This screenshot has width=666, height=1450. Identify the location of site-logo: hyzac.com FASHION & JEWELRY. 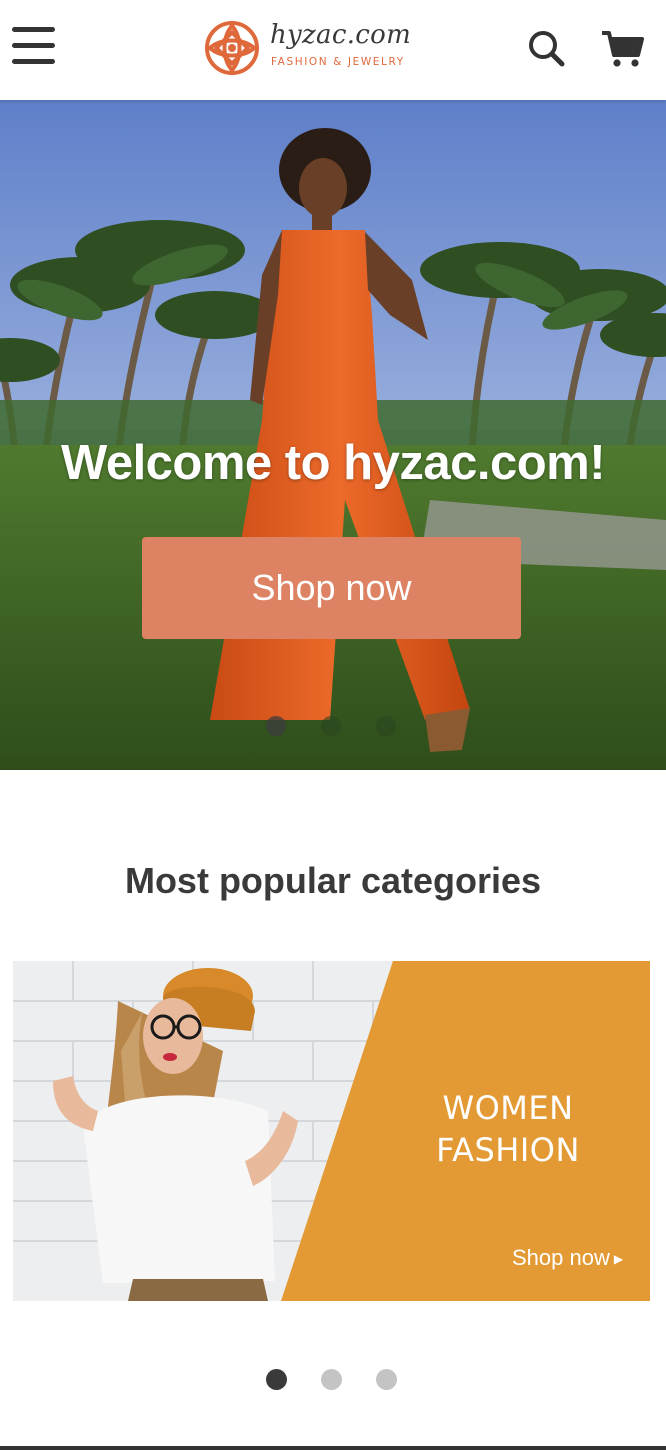
(307, 47).